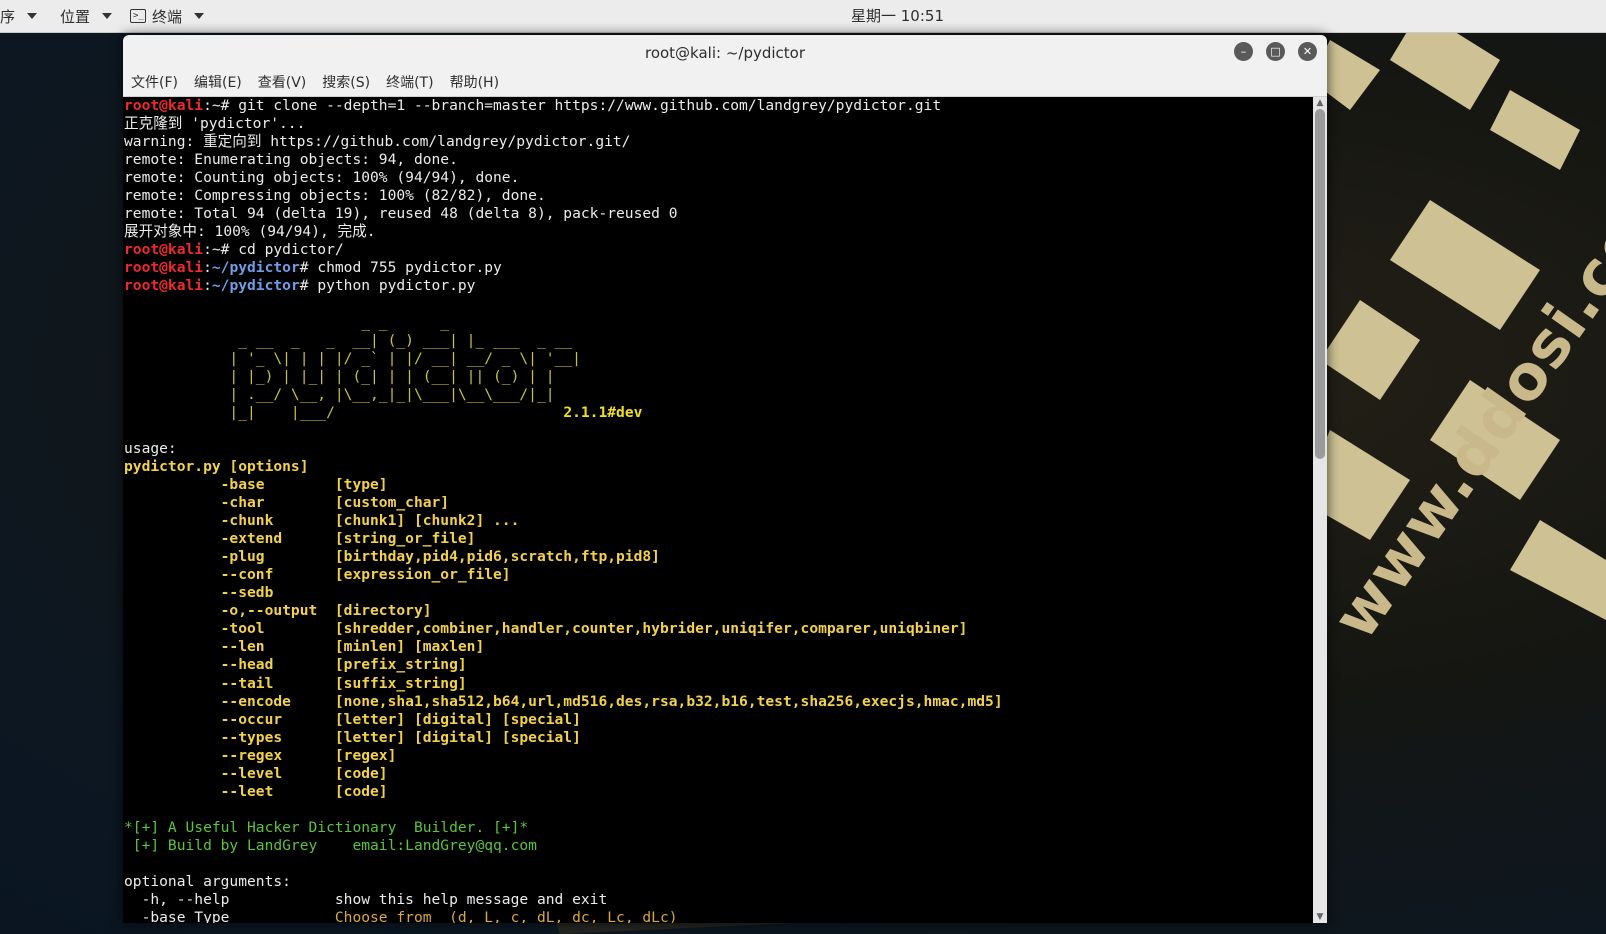  I want to click on terminal-line: pydictor.py [options], so click(719, 467).